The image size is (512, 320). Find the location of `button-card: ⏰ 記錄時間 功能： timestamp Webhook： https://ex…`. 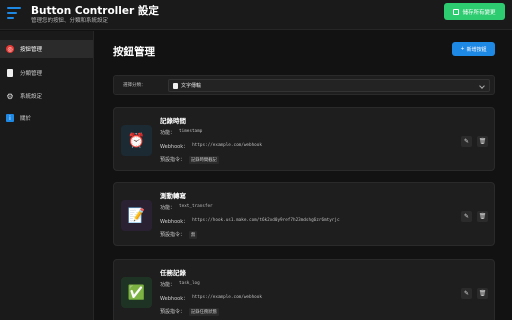

button-card: ⏰ 記錄時間 功能： timestamp Webhook： https://ex… is located at coordinates (304, 139).